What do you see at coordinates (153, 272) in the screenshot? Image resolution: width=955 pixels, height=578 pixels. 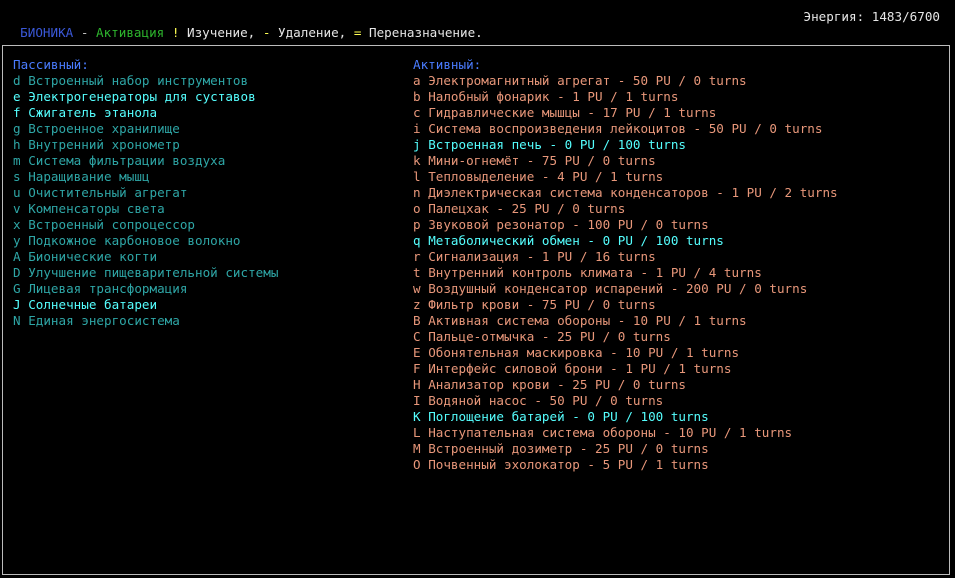 I see `passive-item-label: Улучшение пищеварительной системы` at bounding box center [153, 272].